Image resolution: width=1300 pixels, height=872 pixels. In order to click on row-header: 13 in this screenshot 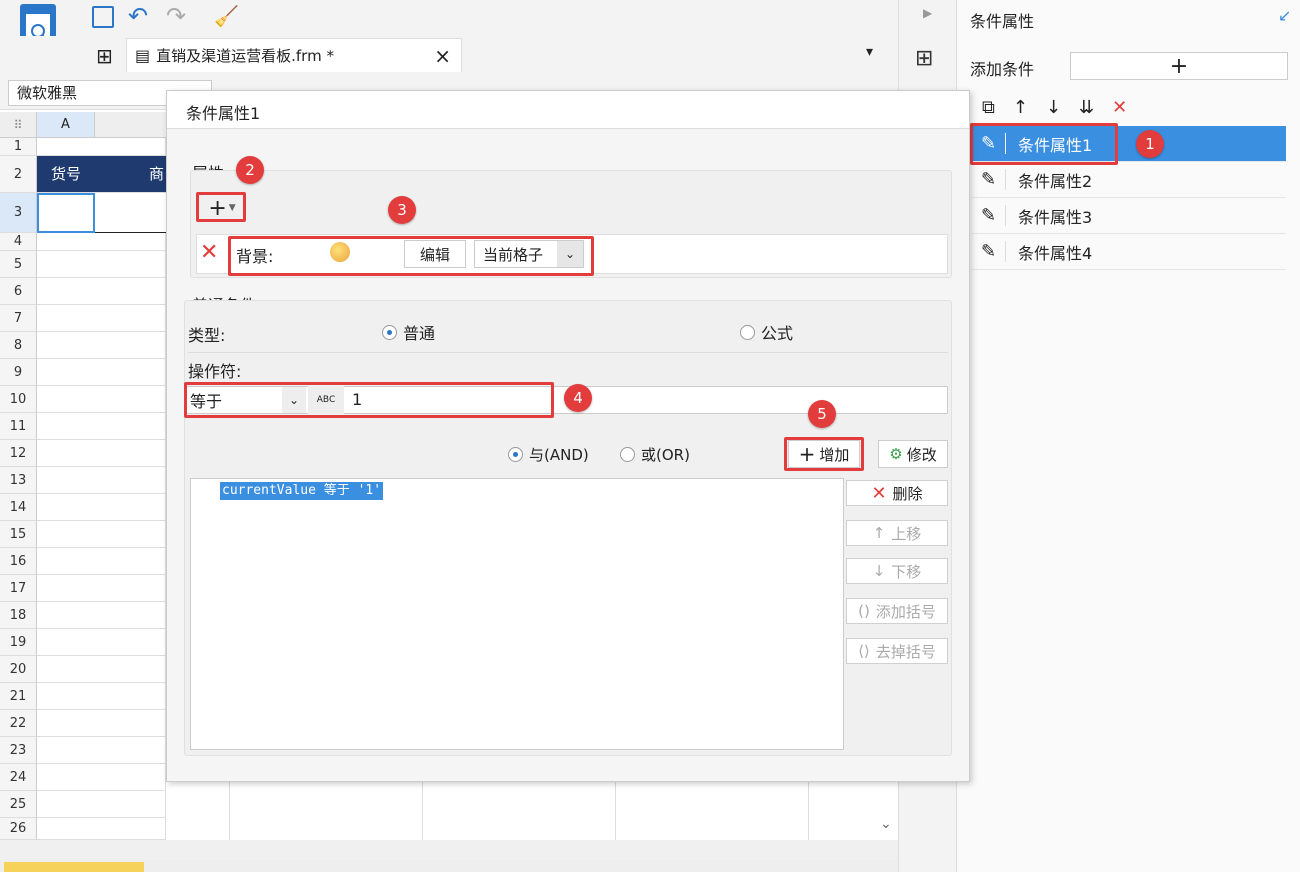, I will do `click(18, 480)`.